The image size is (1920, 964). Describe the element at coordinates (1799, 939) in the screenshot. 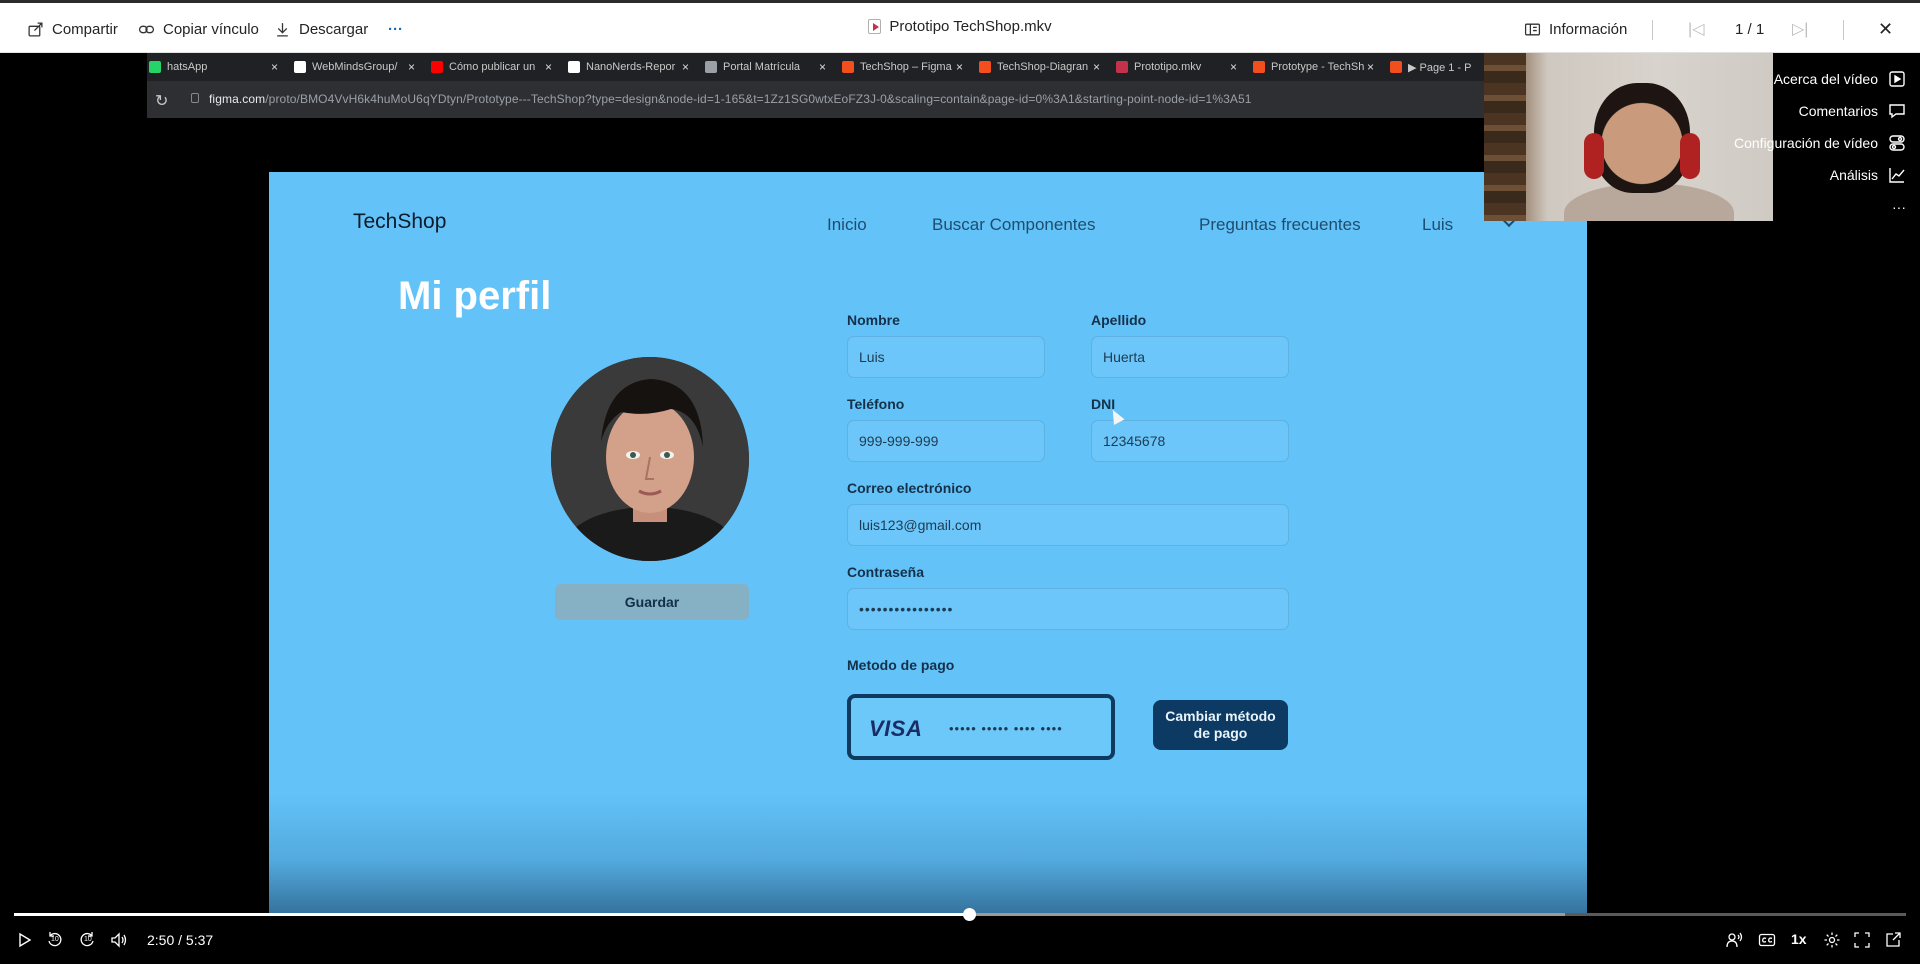

I see `speed-button: 1x` at that location.